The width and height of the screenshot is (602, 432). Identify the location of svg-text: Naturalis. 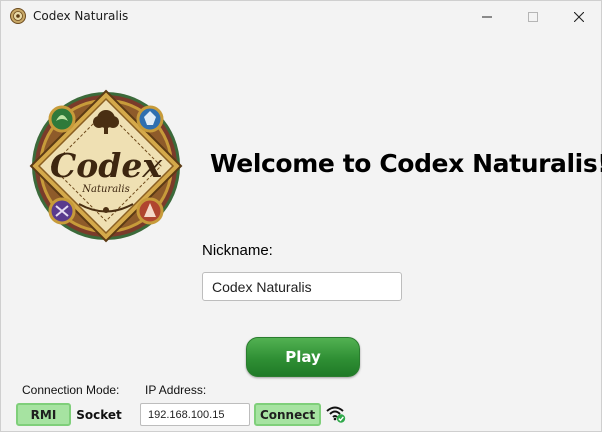
(105, 189).